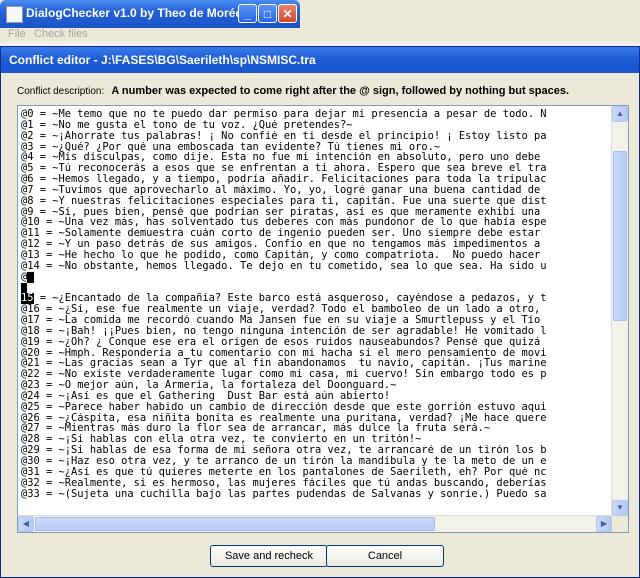 The height and width of the screenshot is (578, 640). I want to click on editor-line: @, so click(319, 277).